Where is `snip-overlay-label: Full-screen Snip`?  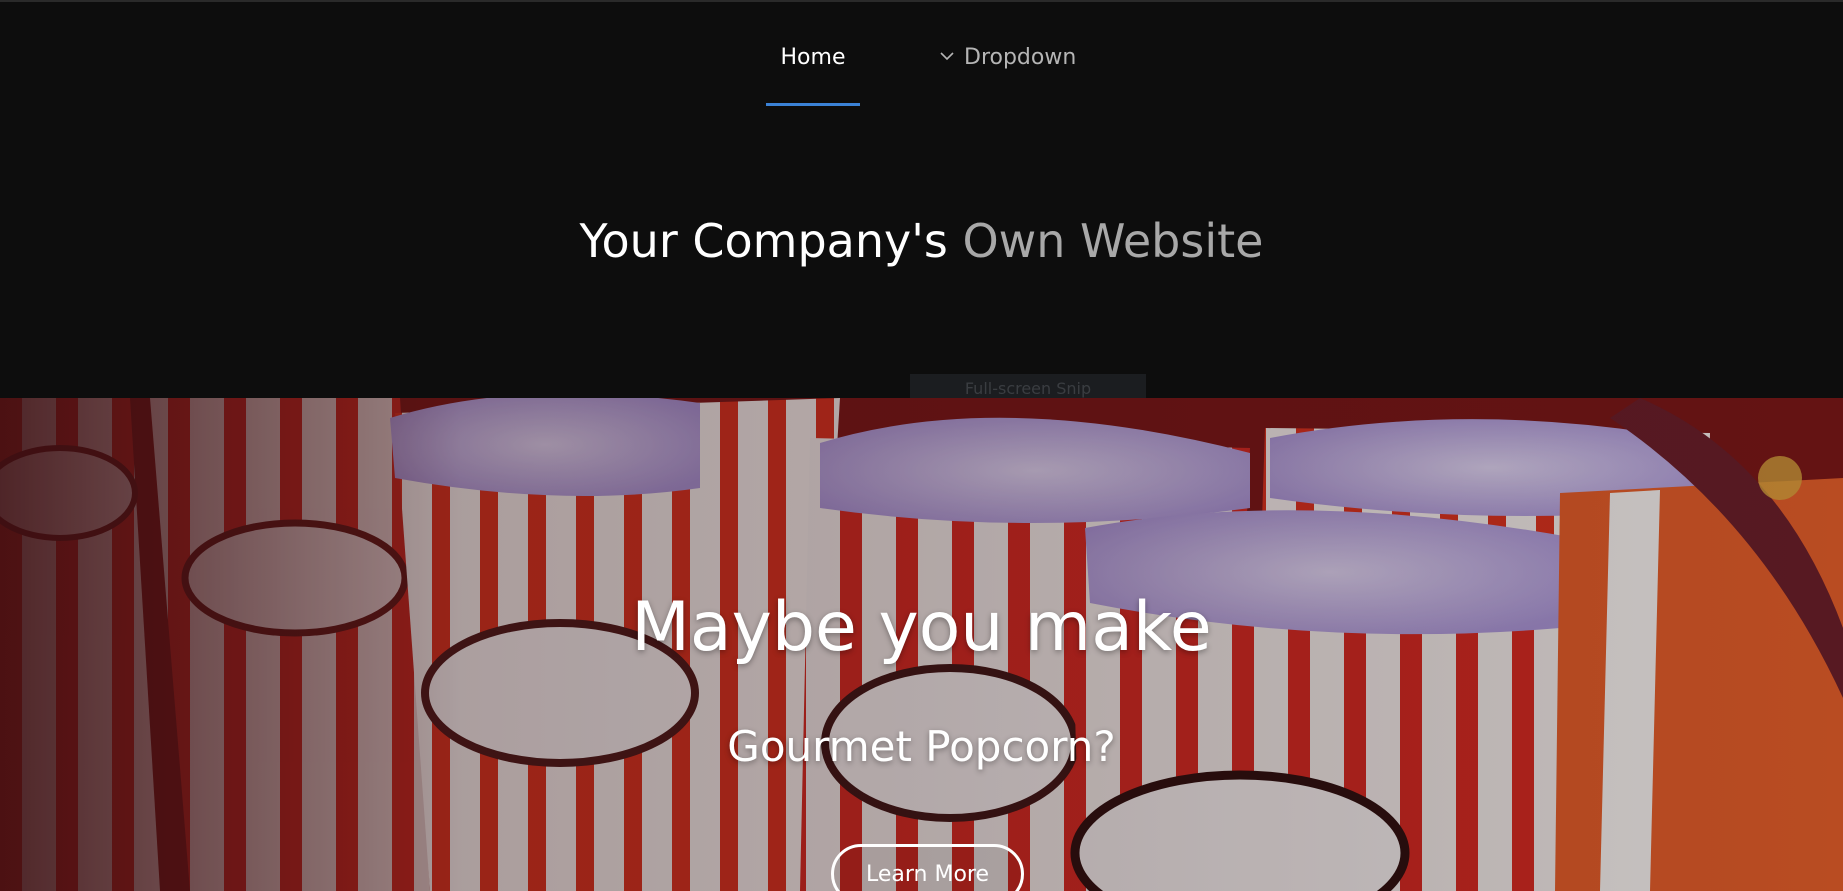
snip-overlay-label: Full-screen Snip is located at coordinates (1028, 388).